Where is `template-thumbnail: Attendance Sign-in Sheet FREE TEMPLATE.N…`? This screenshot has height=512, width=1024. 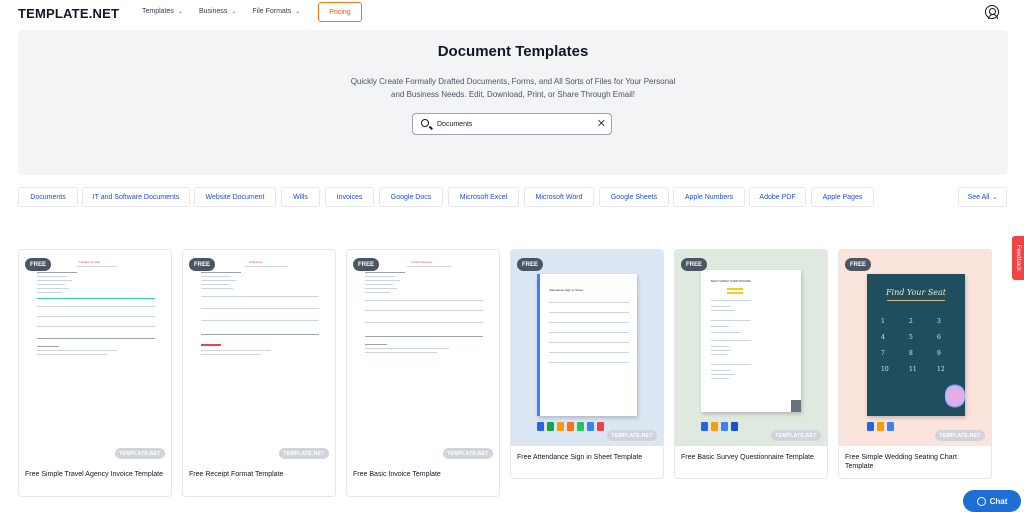 template-thumbnail: Attendance Sign-in Sheet FREE TEMPLATE.N… is located at coordinates (587, 348).